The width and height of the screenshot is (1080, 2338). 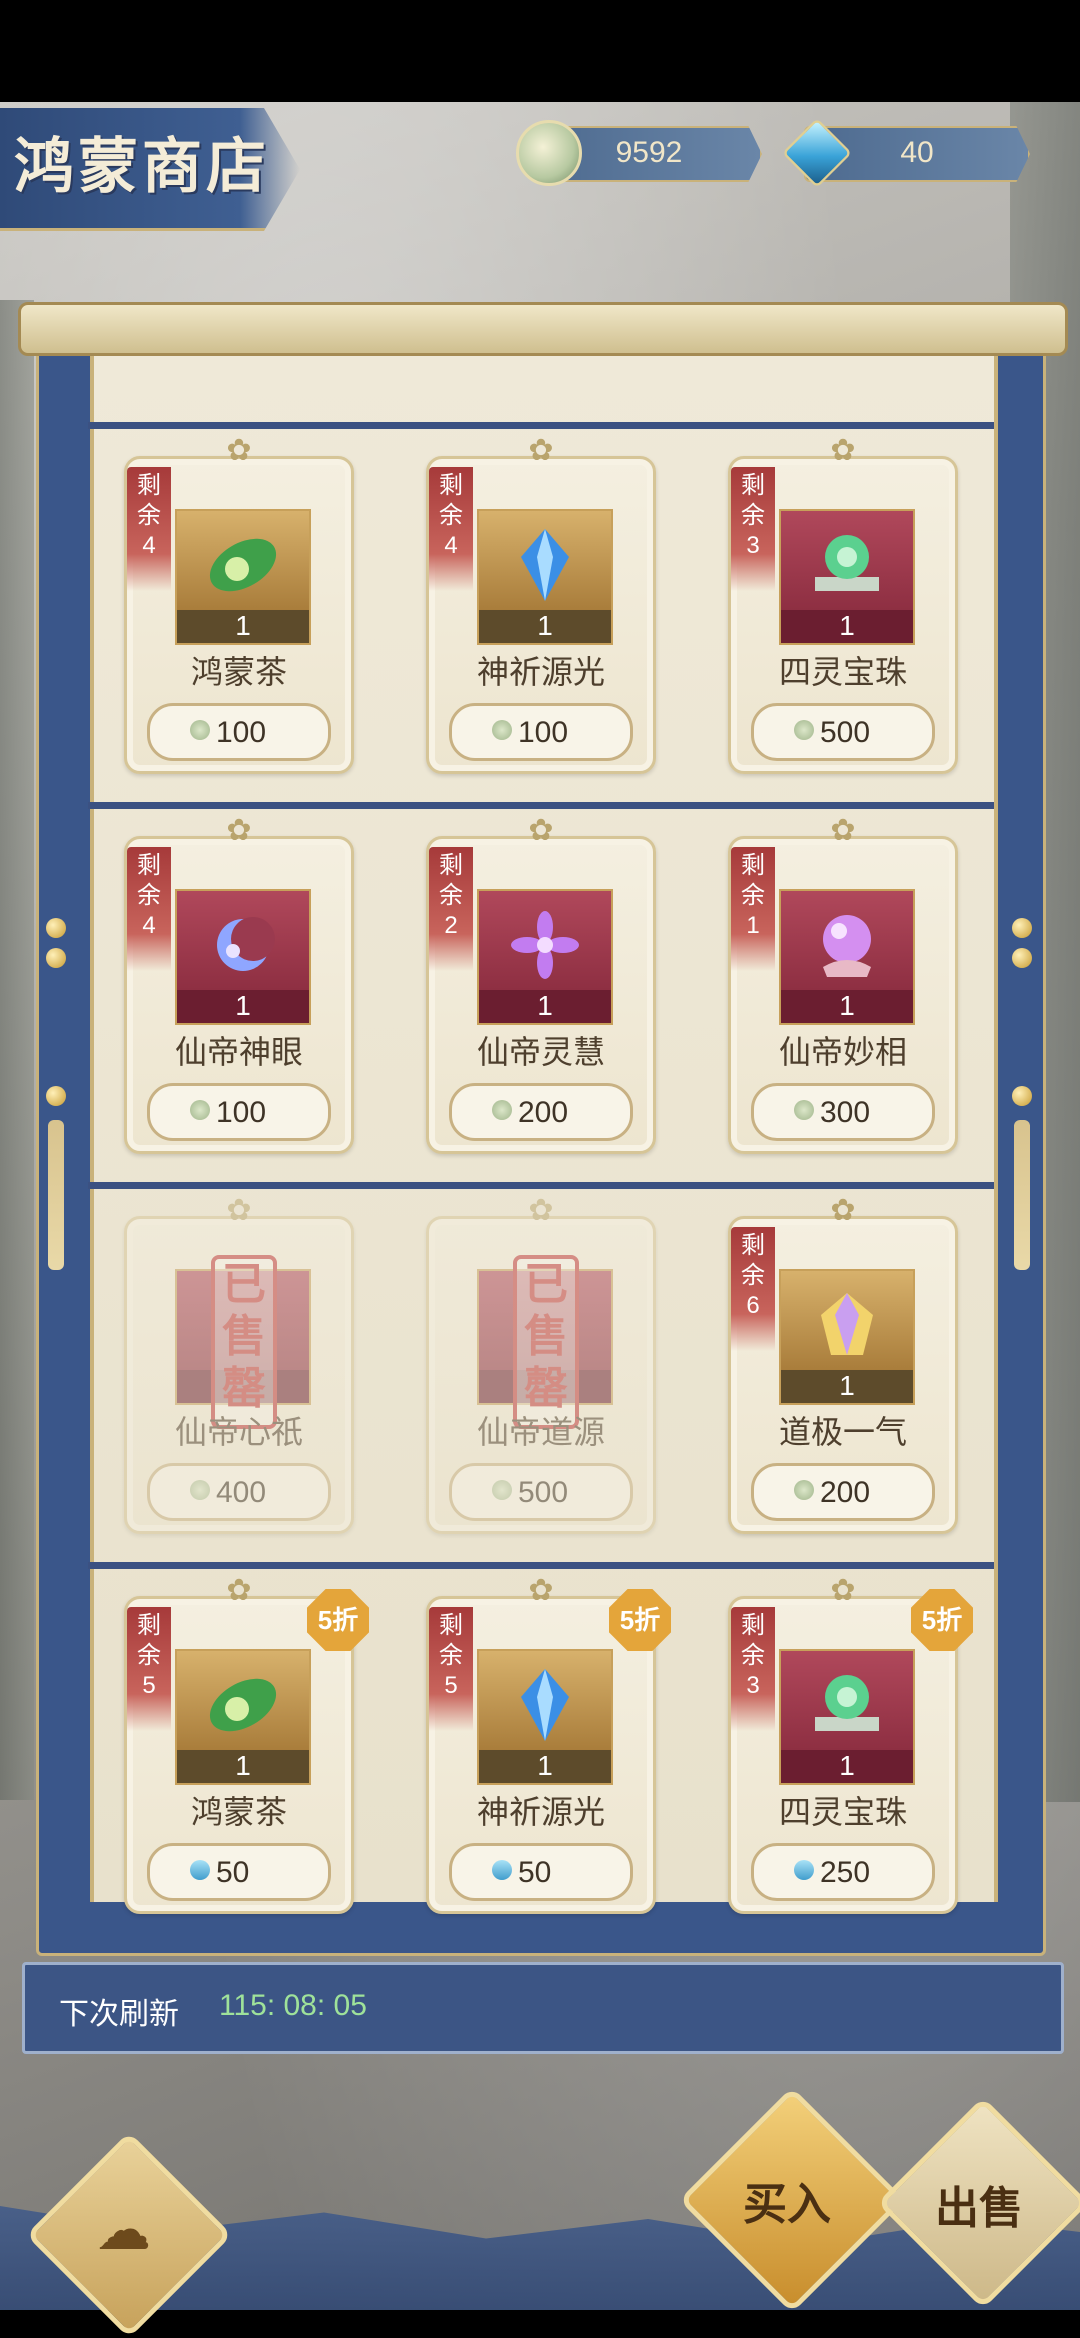 I want to click on gem-stone-icon, so click(x=847, y=1324).